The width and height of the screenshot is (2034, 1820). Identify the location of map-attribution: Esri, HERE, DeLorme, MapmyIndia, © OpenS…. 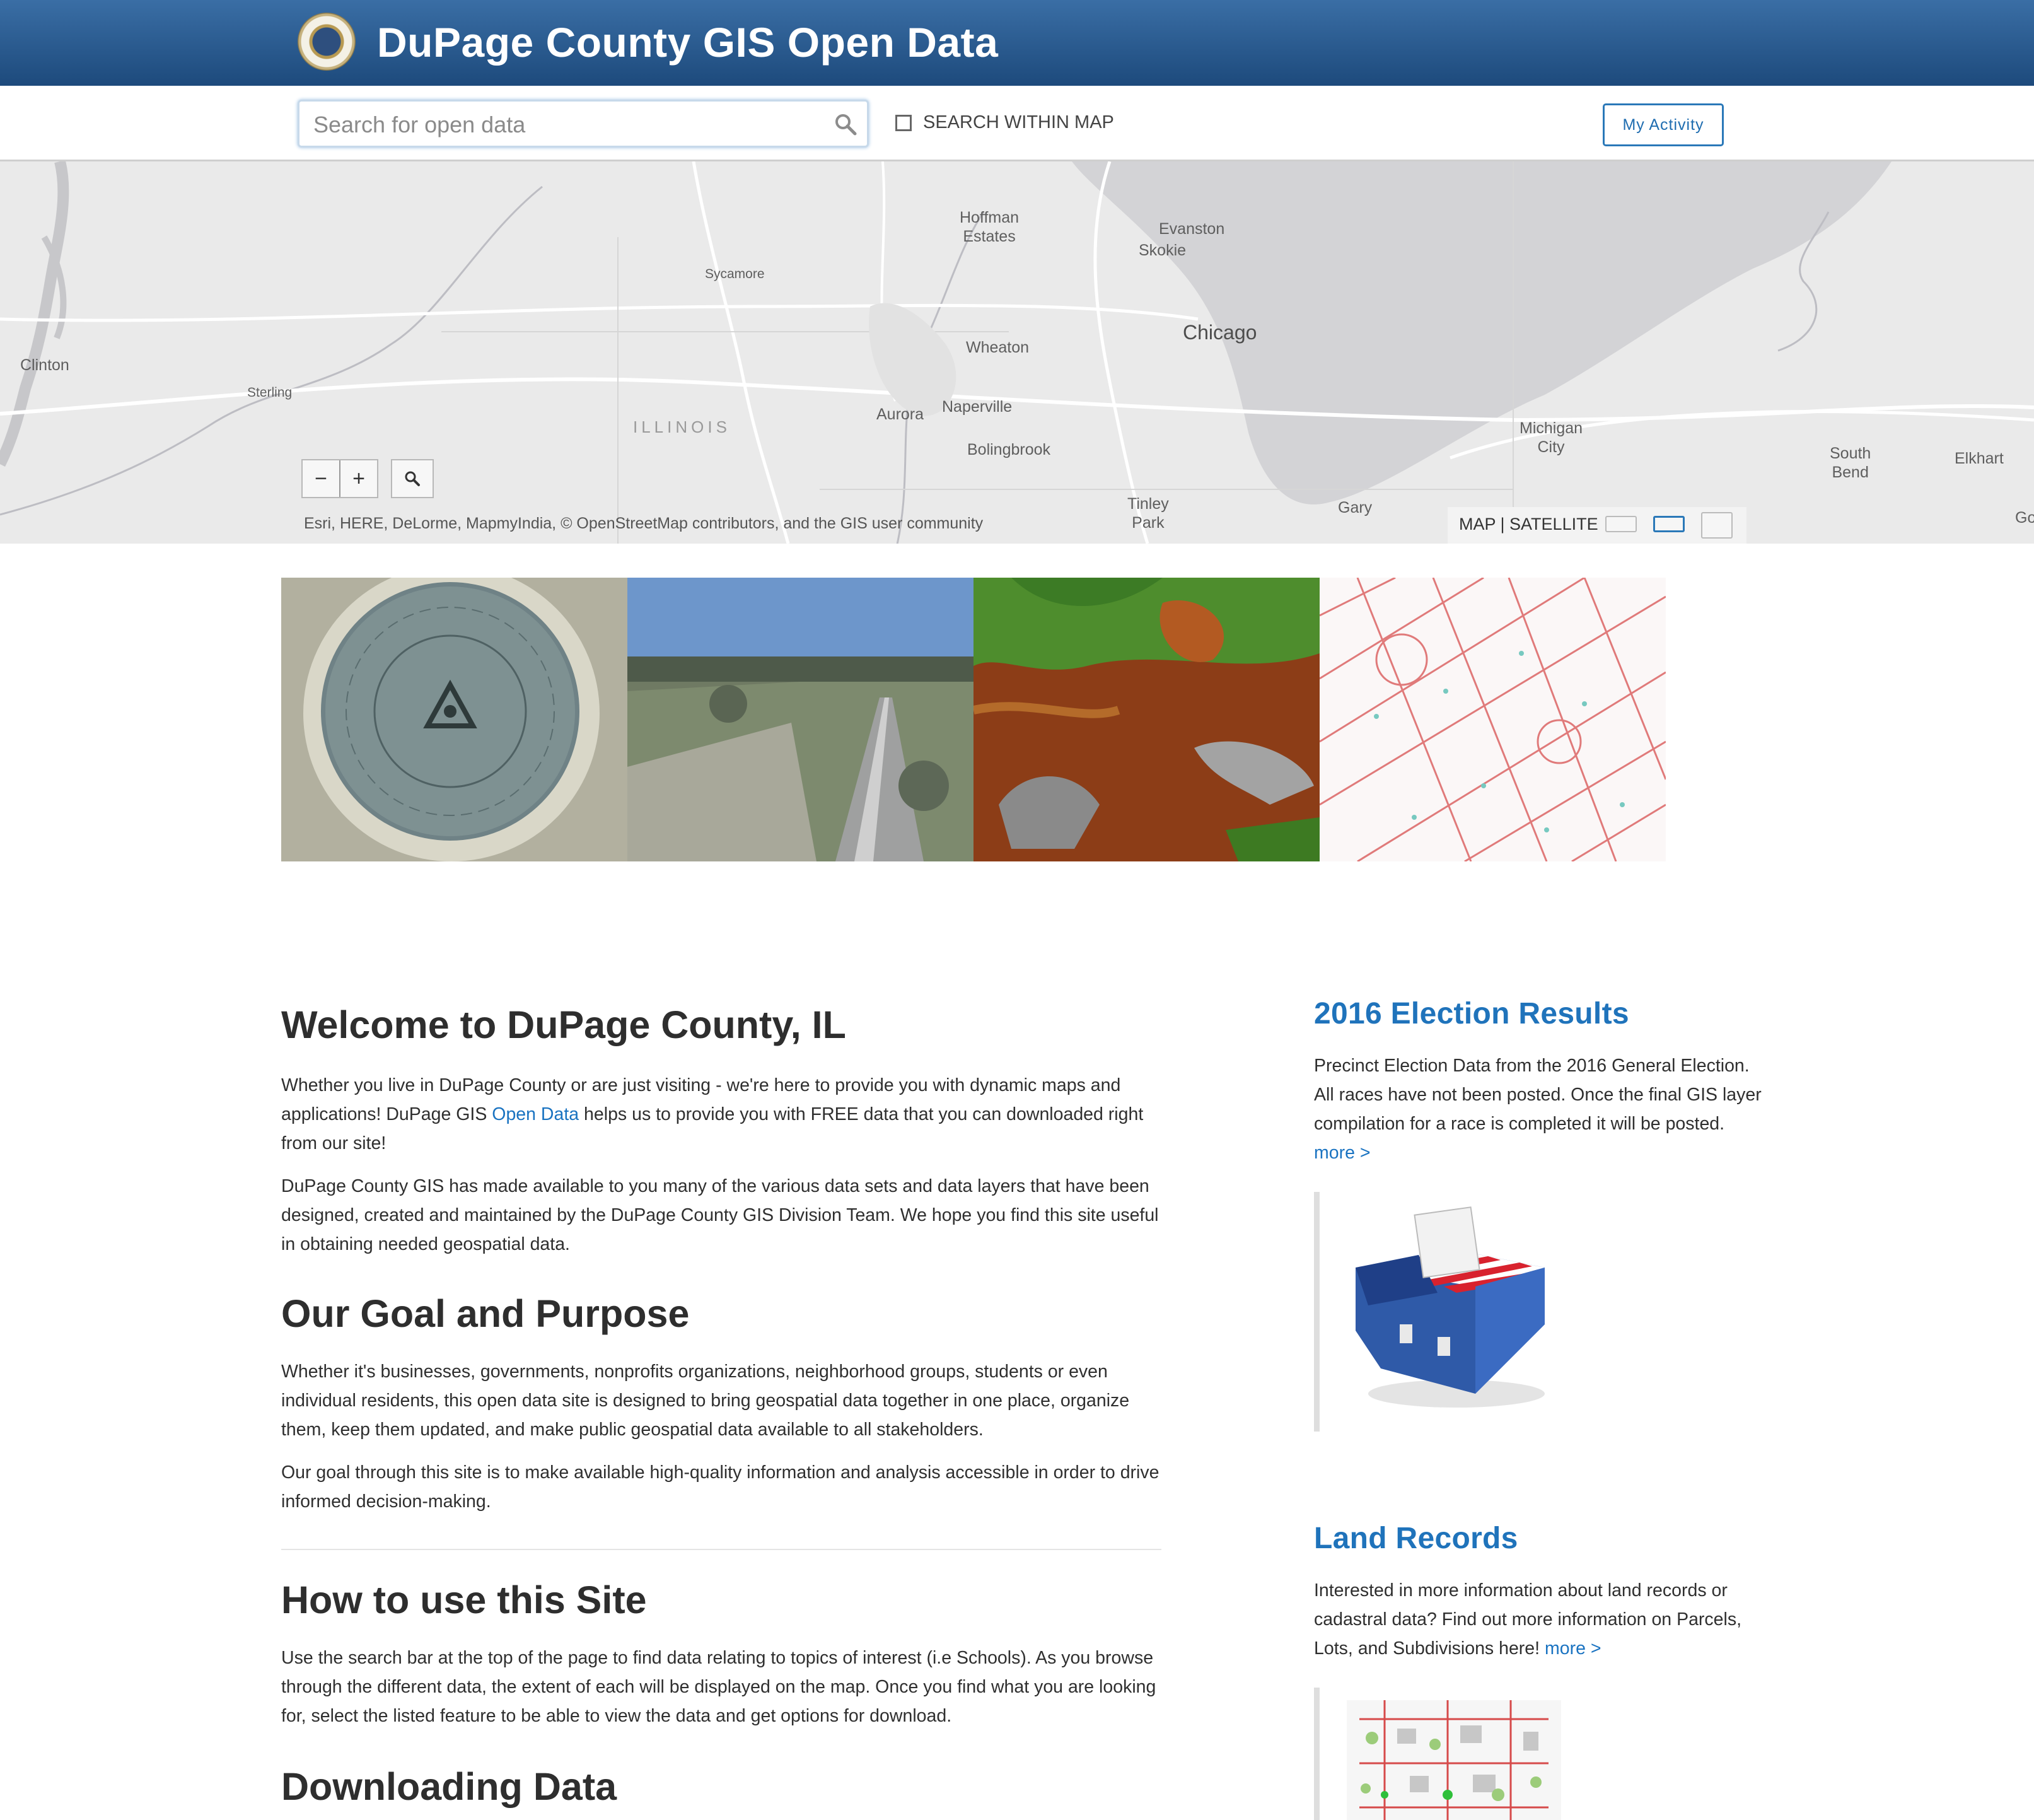
(644, 523).